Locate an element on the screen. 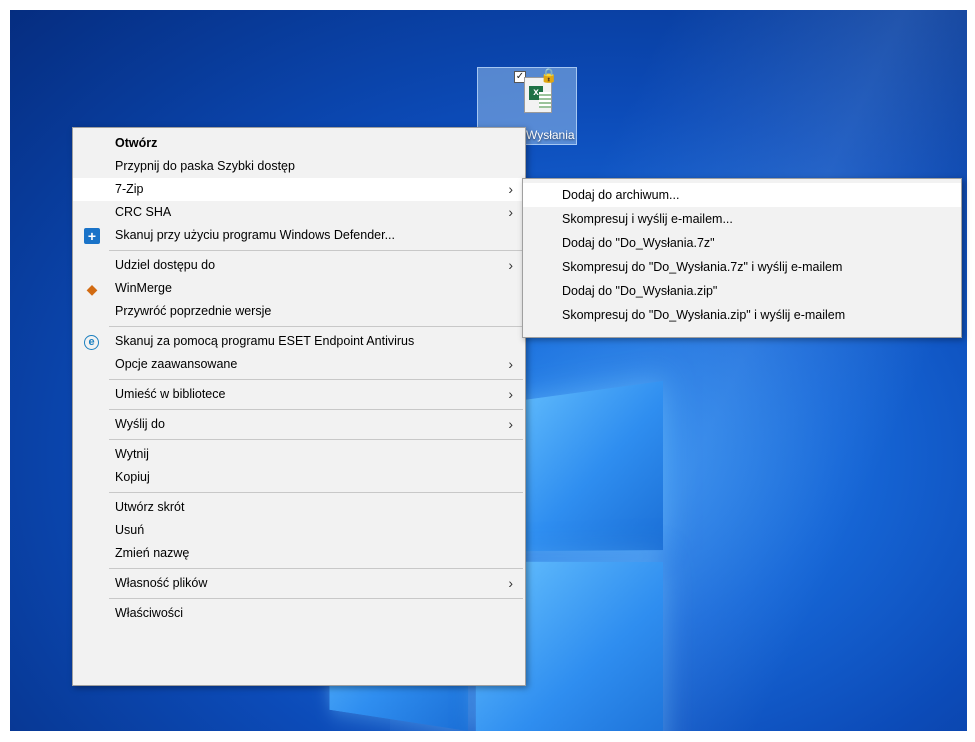 Image resolution: width=975 pixels, height=742 pixels. menu-item-label: Wytnij is located at coordinates (132, 454).